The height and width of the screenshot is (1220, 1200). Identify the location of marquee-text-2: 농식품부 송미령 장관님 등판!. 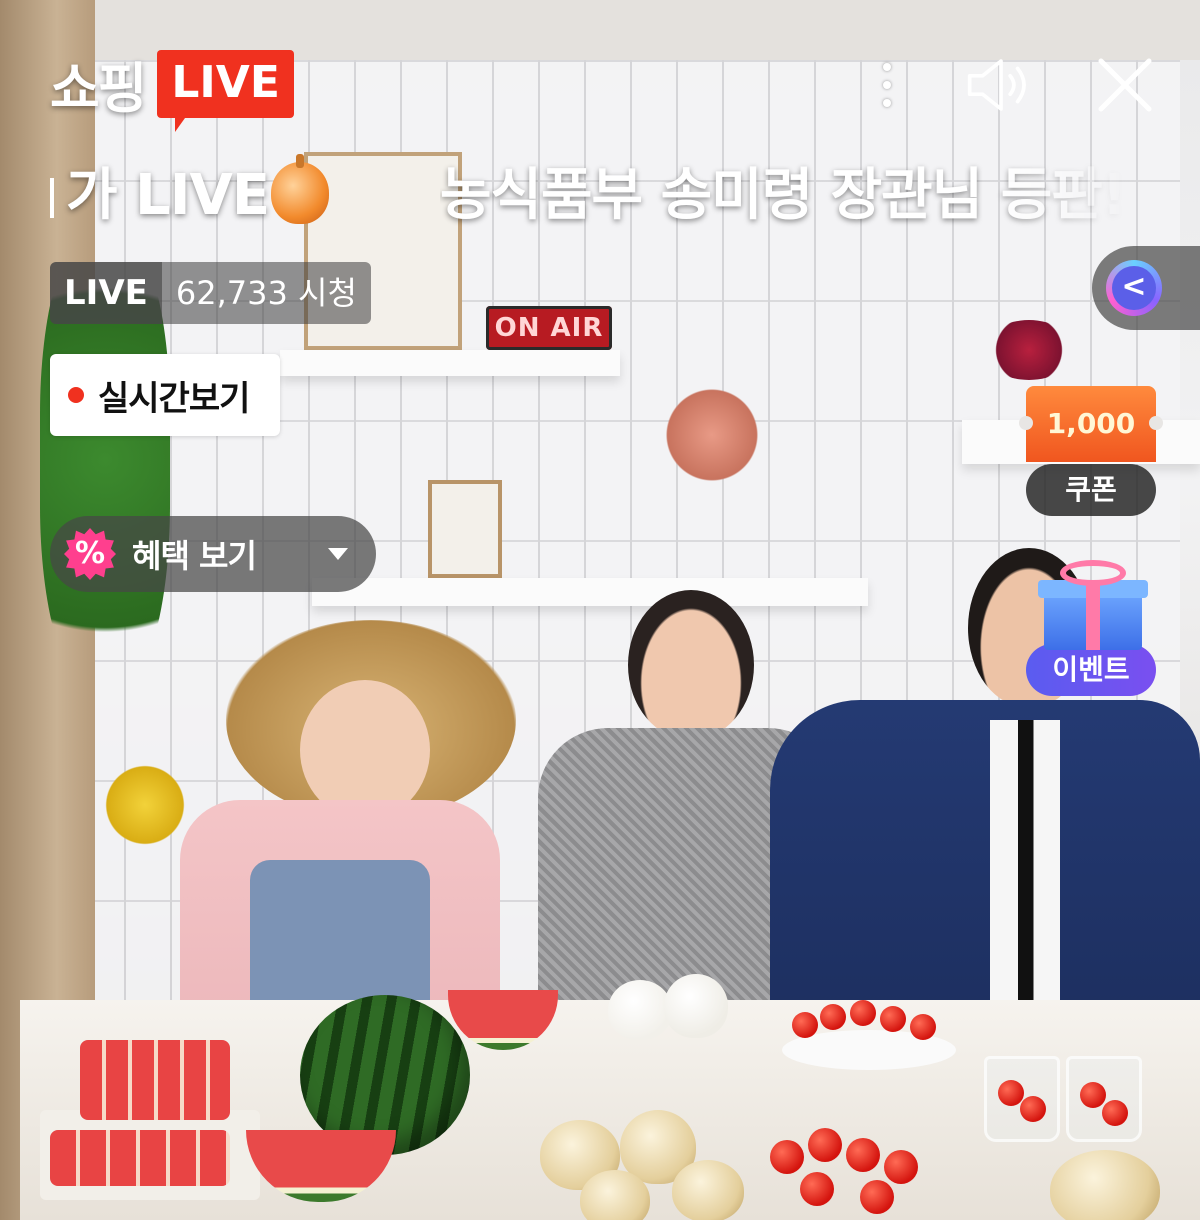
(783, 195).